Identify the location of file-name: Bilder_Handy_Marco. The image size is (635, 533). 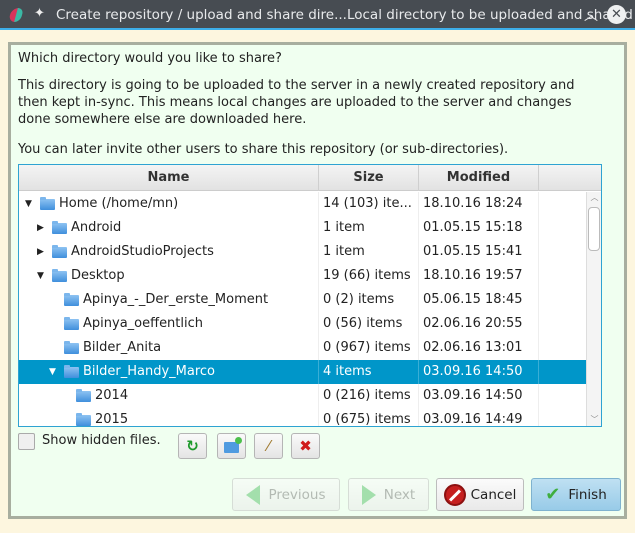
(149, 371).